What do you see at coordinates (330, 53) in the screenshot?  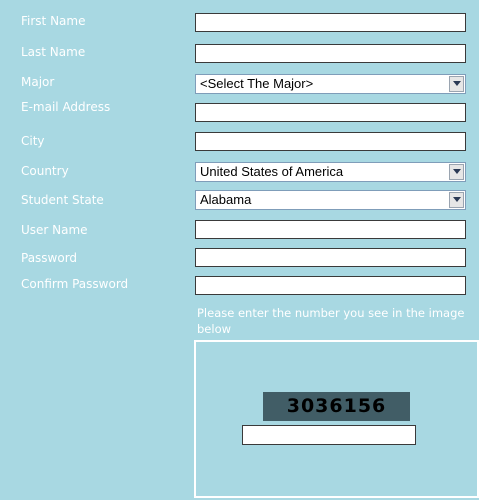 I see `last-name-field` at bounding box center [330, 53].